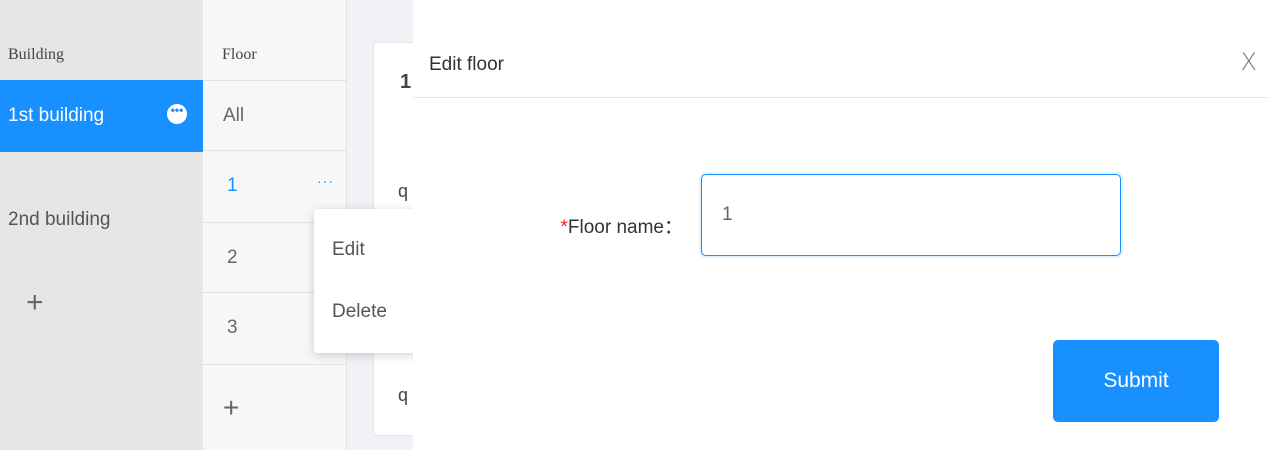  Describe the element at coordinates (625, 227) in the screenshot. I see `floor-name-label-text: Floor name：` at that location.